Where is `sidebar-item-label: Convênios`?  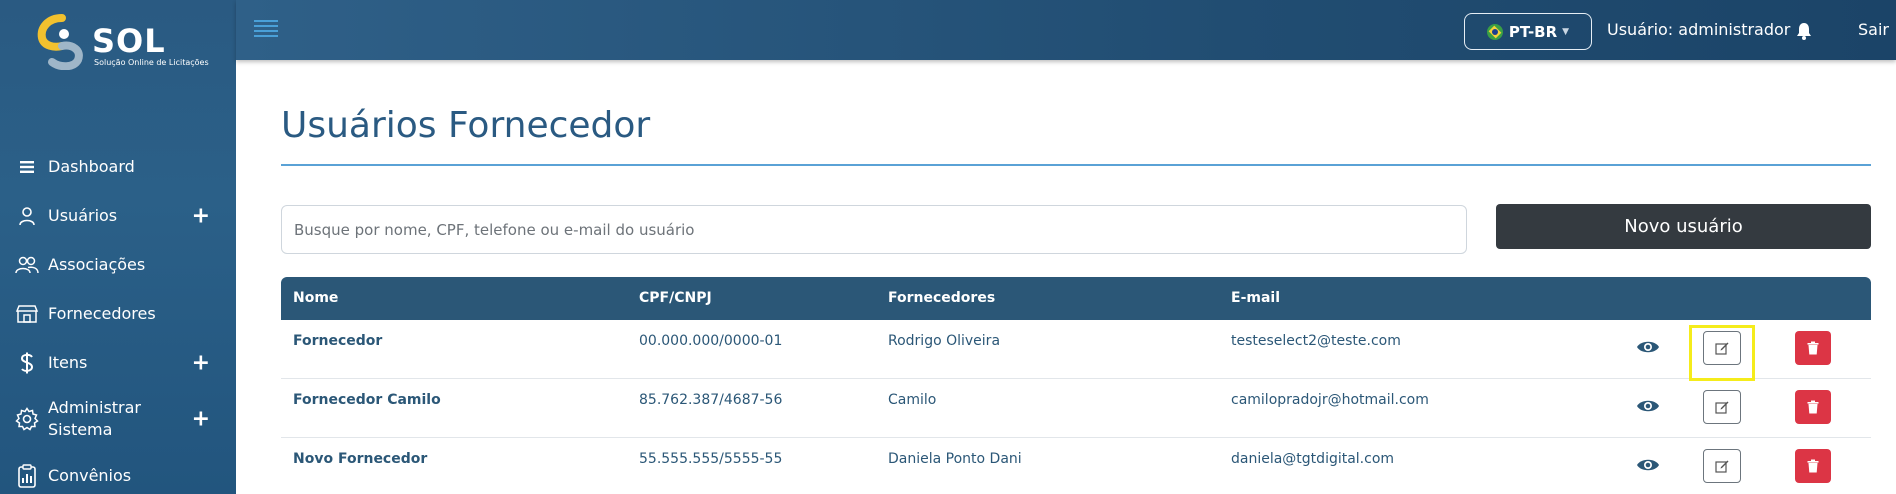 sidebar-item-label: Convênios is located at coordinates (90, 475).